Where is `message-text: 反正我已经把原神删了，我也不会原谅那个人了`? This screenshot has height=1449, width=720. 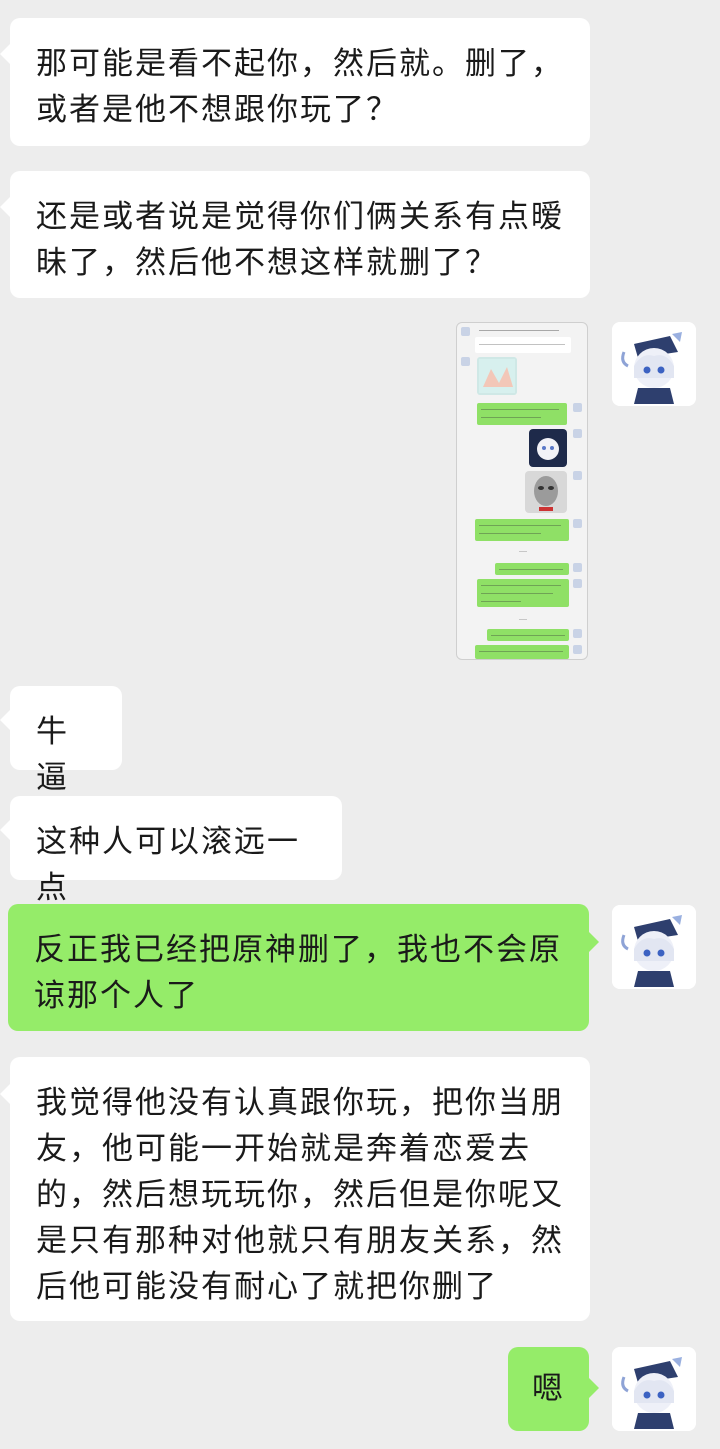 message-text: 反正我已经把原神删了，我也不会原谅那个人了 is located at coordinates (298, 973).